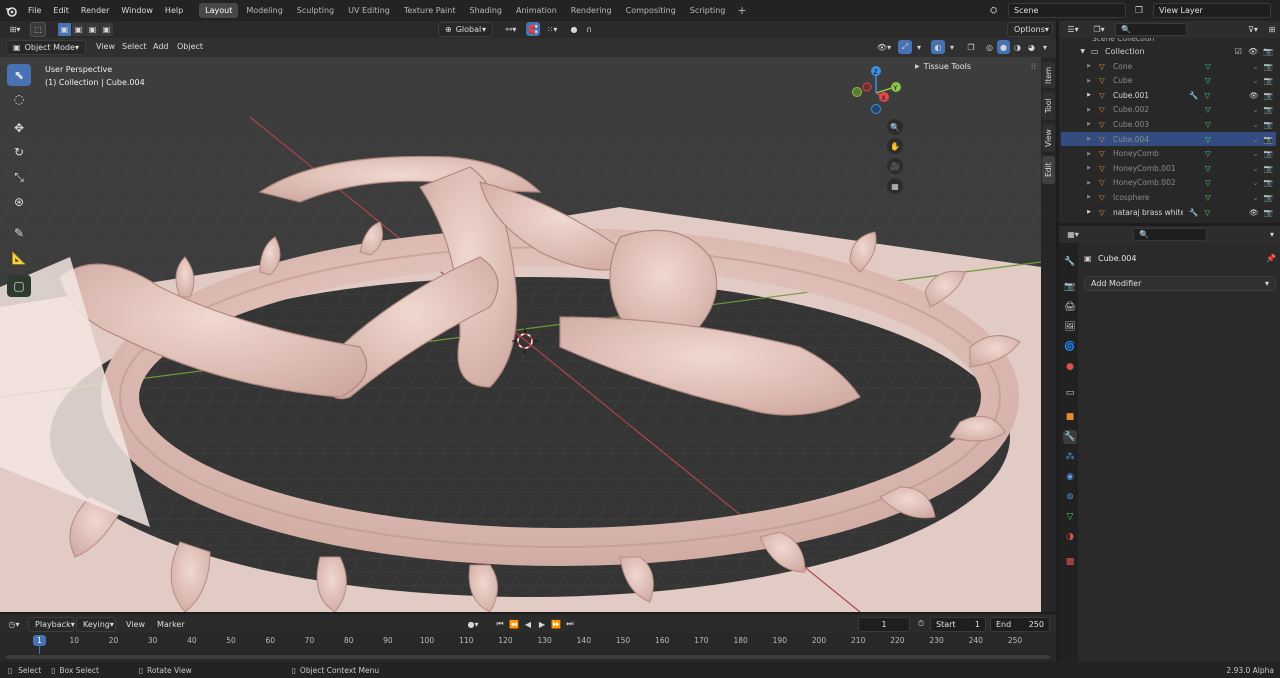 The width and height of the screenshot is (1280, 678). Describe the element at coordinates (1070, 457) in the screenshot. I see `particles-properties-icon: ⁂` at that location.